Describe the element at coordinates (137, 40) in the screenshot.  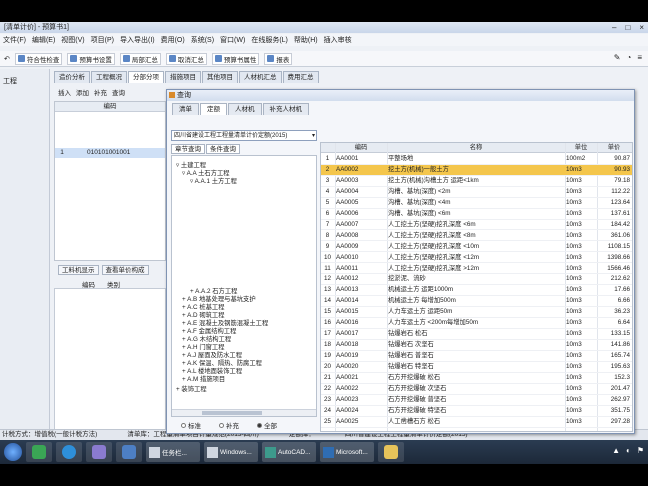
I see `menu-import-export: 导入导出(I)` at that location.